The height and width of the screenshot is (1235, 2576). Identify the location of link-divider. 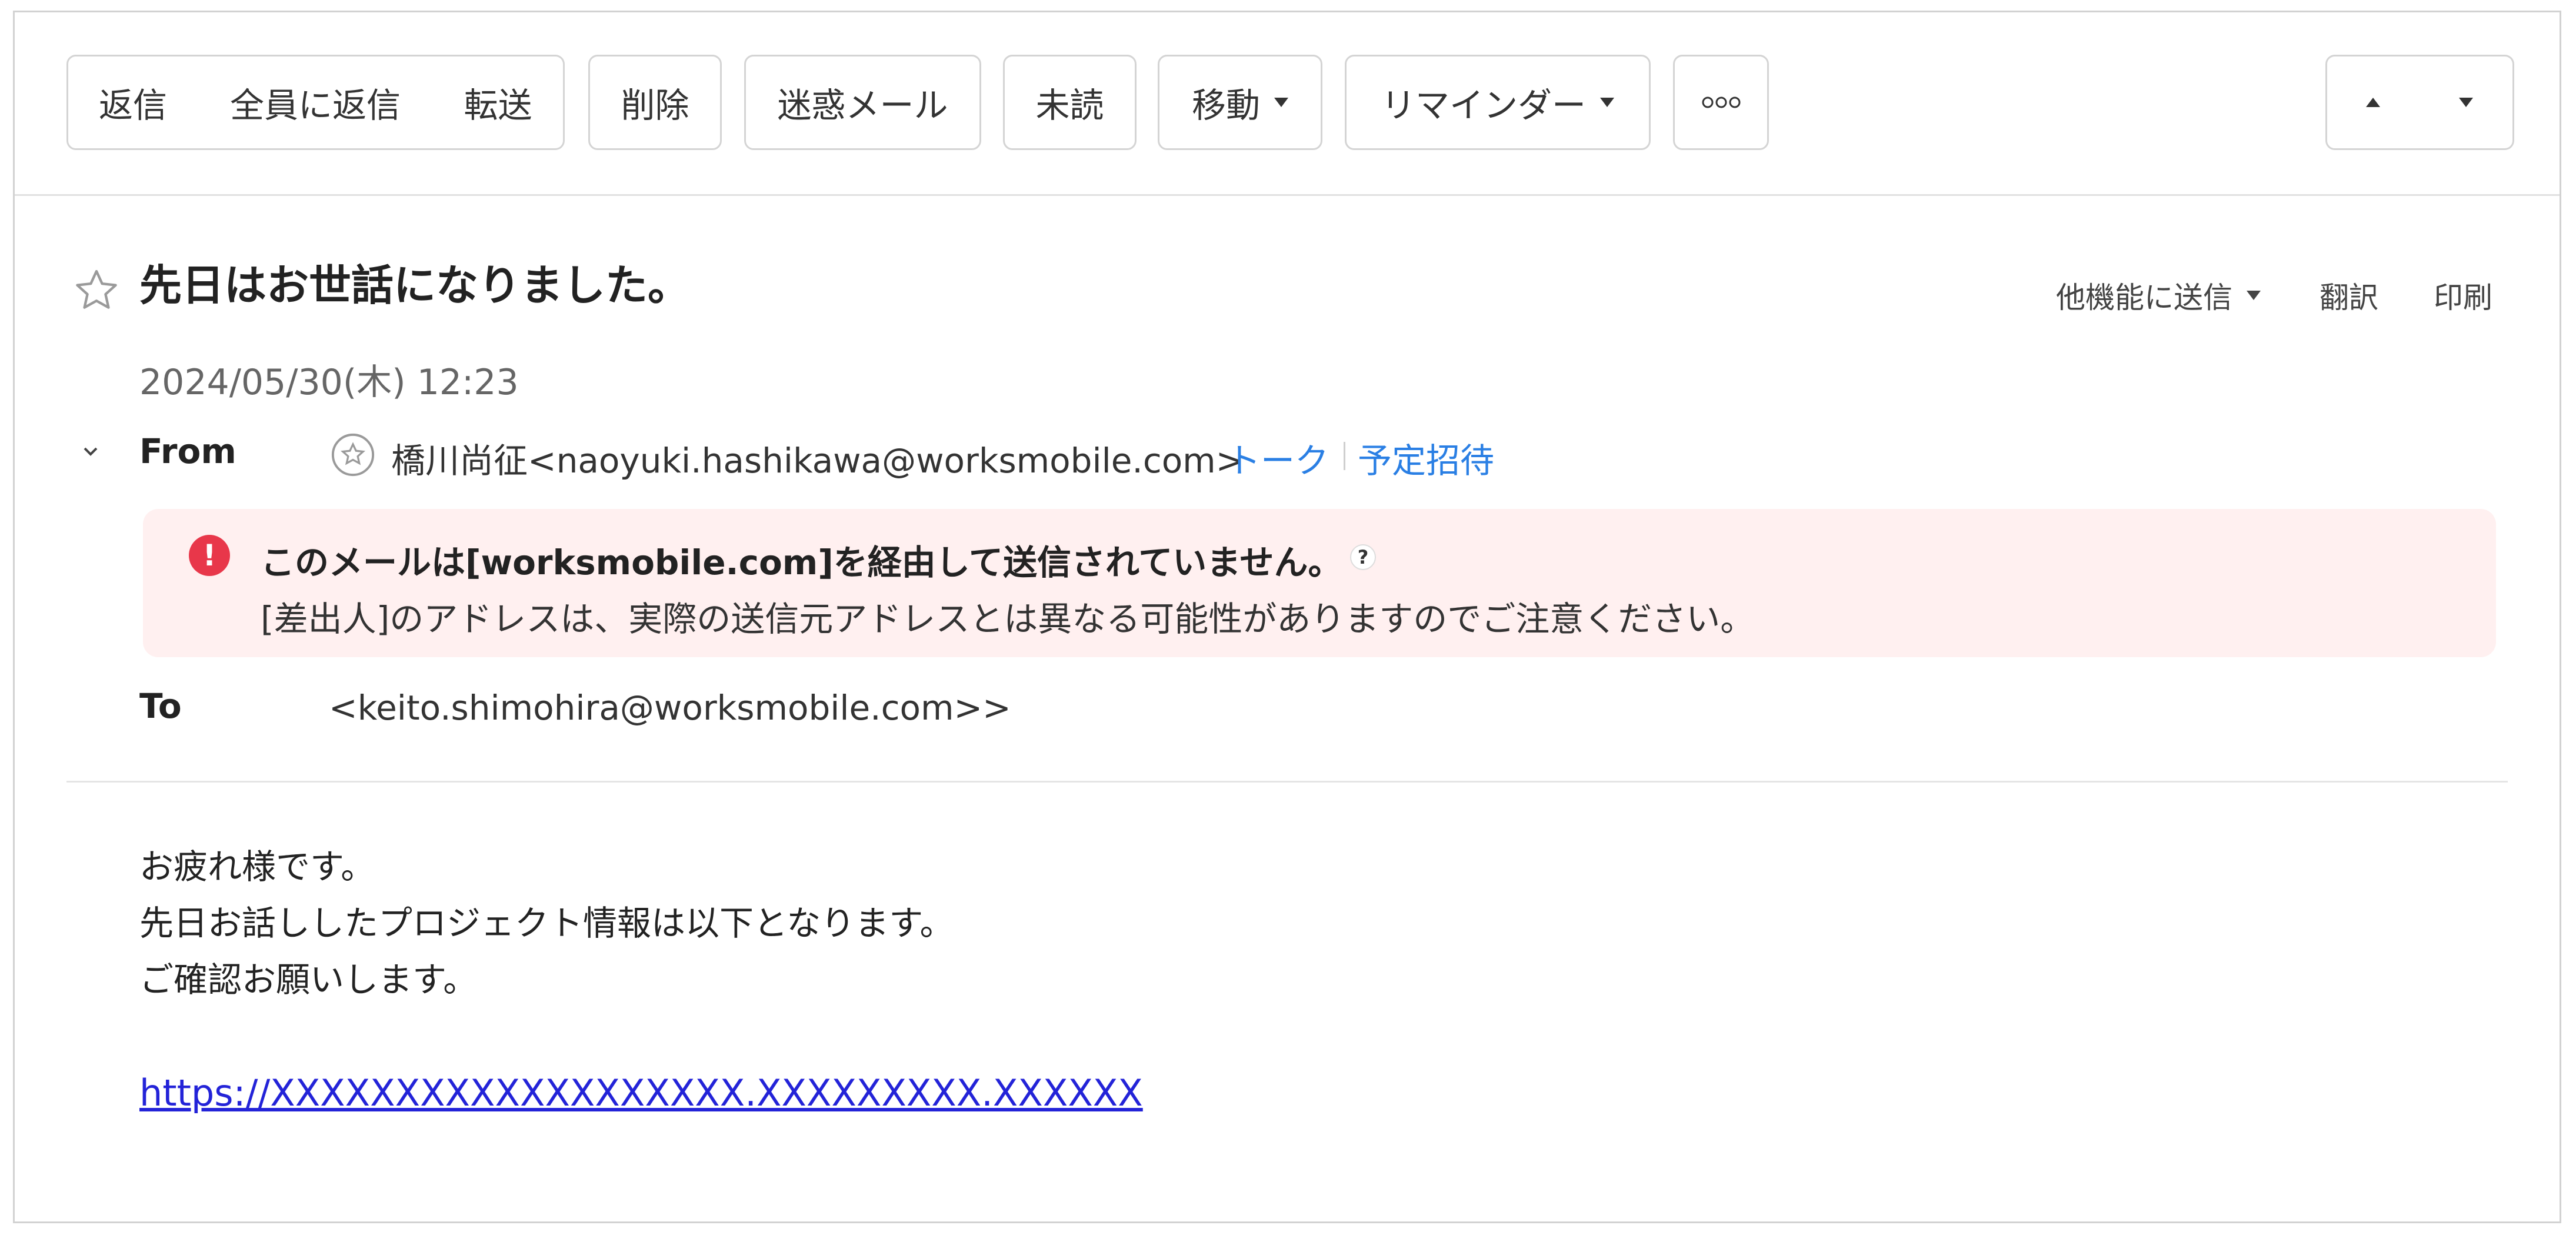
(1345, 456).